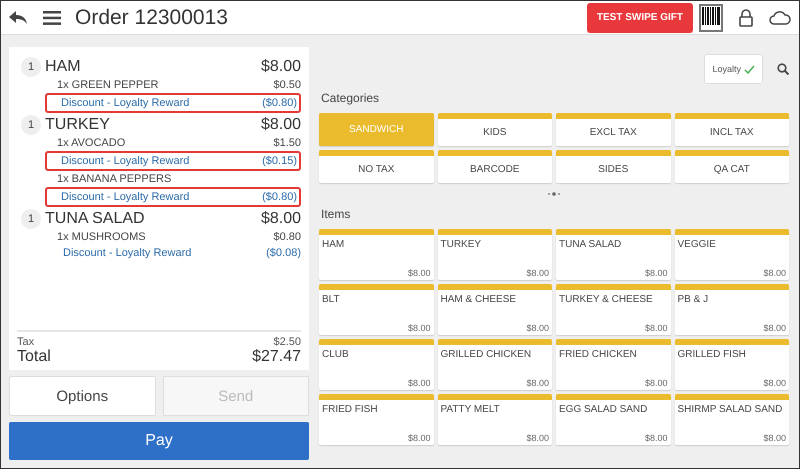 The width and height of the screenshot is (800, 469). What do you see at coordinates (376, 364) in the screenshot?
I see `product-tile: CLUB $8.00` at bounding box center [376, 364].